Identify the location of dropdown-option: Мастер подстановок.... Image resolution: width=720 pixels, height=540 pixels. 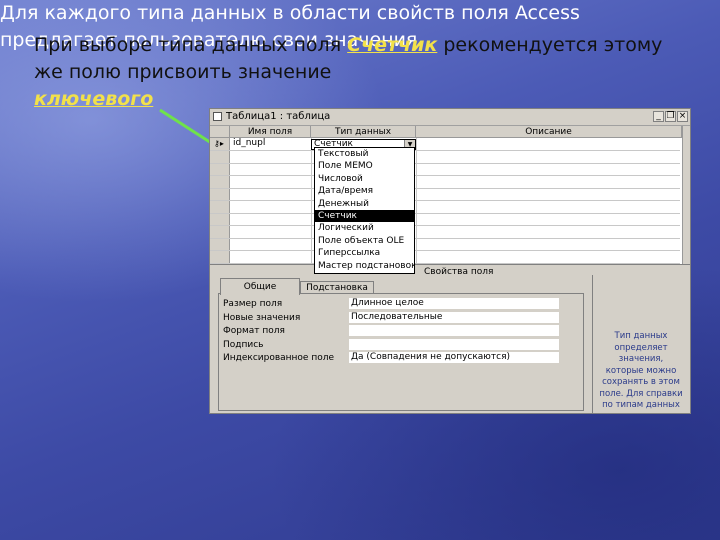
(364, 266).